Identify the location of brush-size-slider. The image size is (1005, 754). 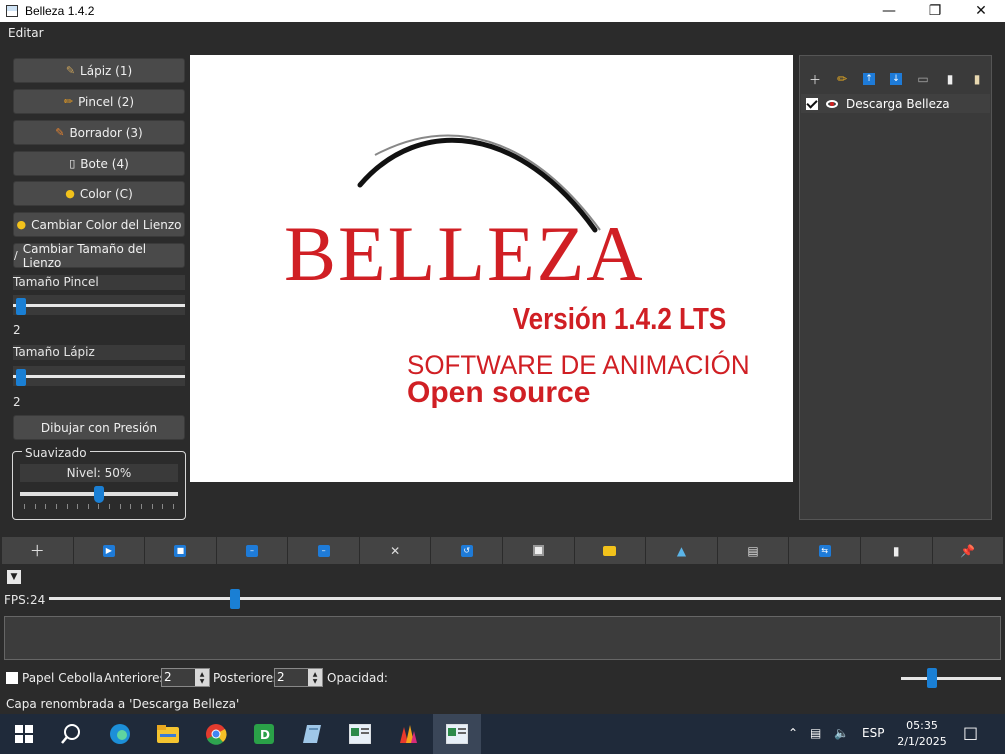
(99, 305).